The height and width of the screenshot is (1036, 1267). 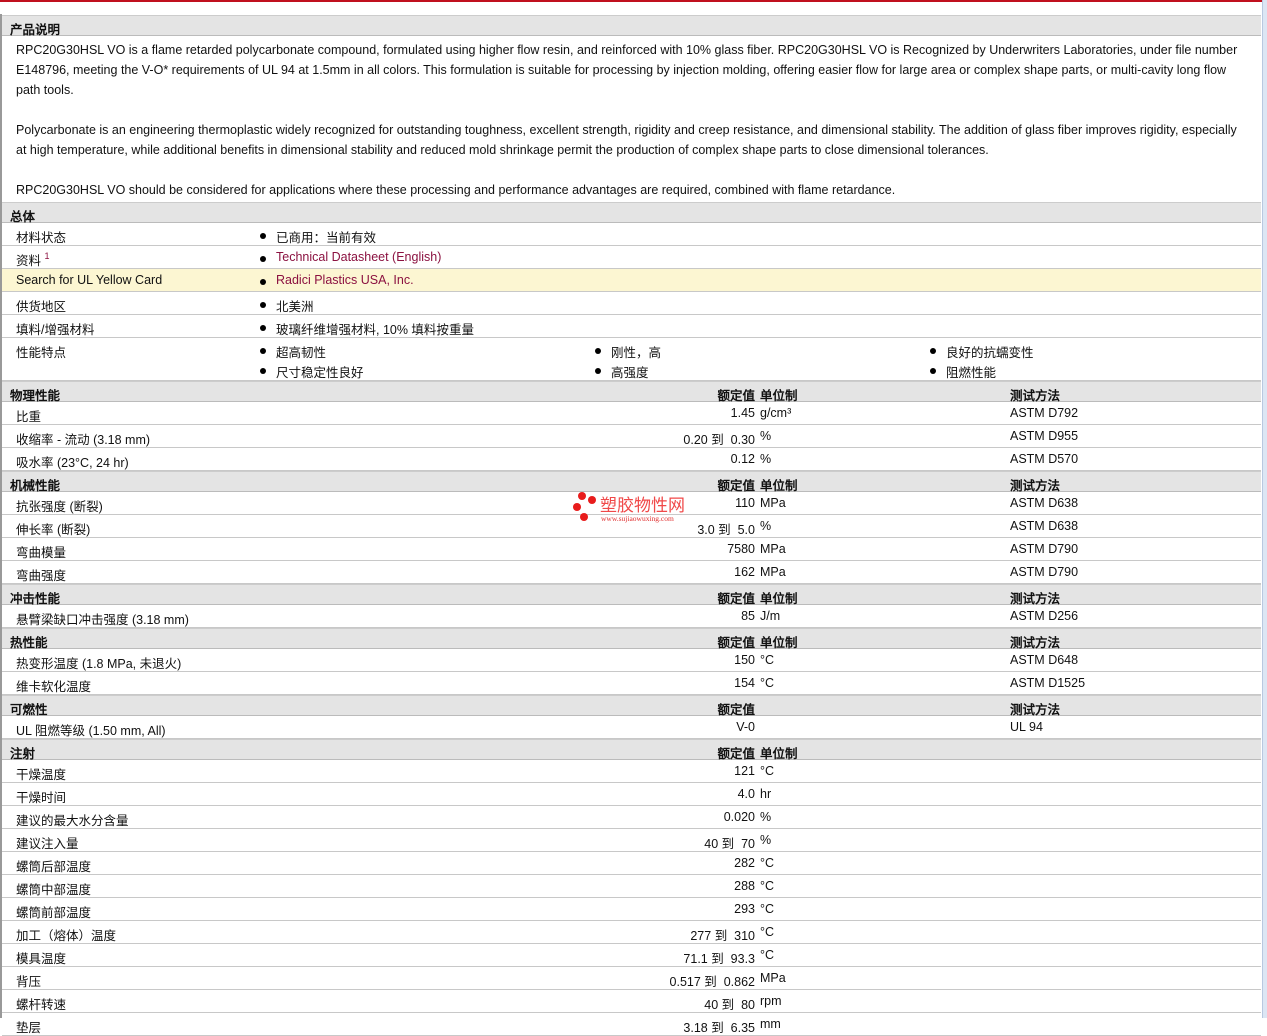 I want to click on footnote-link: 1, so click(x=47, y=256).